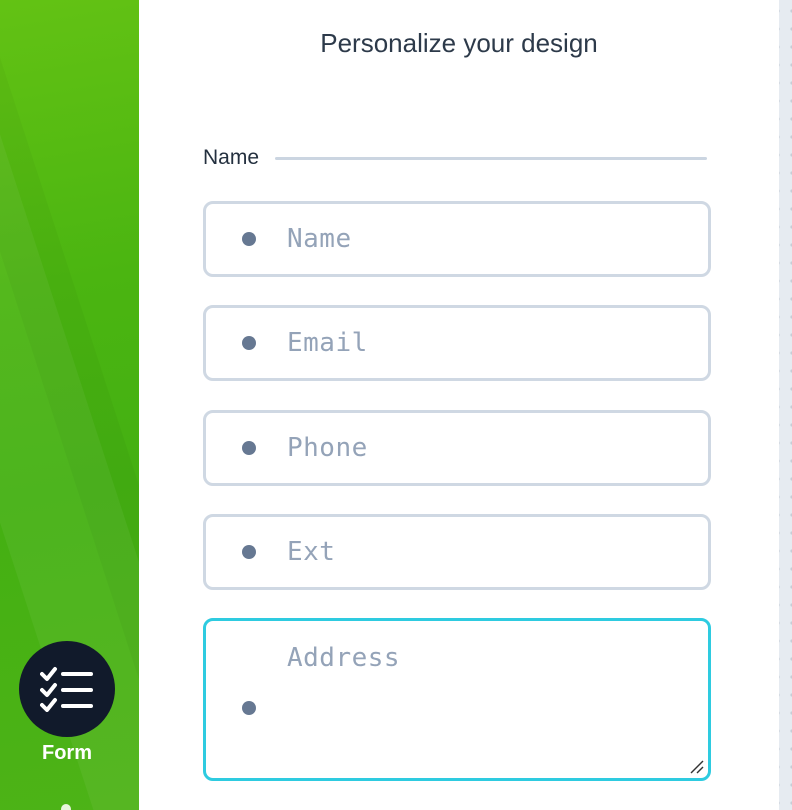 The image size is (792, 810). What do you see at coordinates (785, 405) in the screenshot?
I see `canvas-edge` at bounding box center [785, 405].